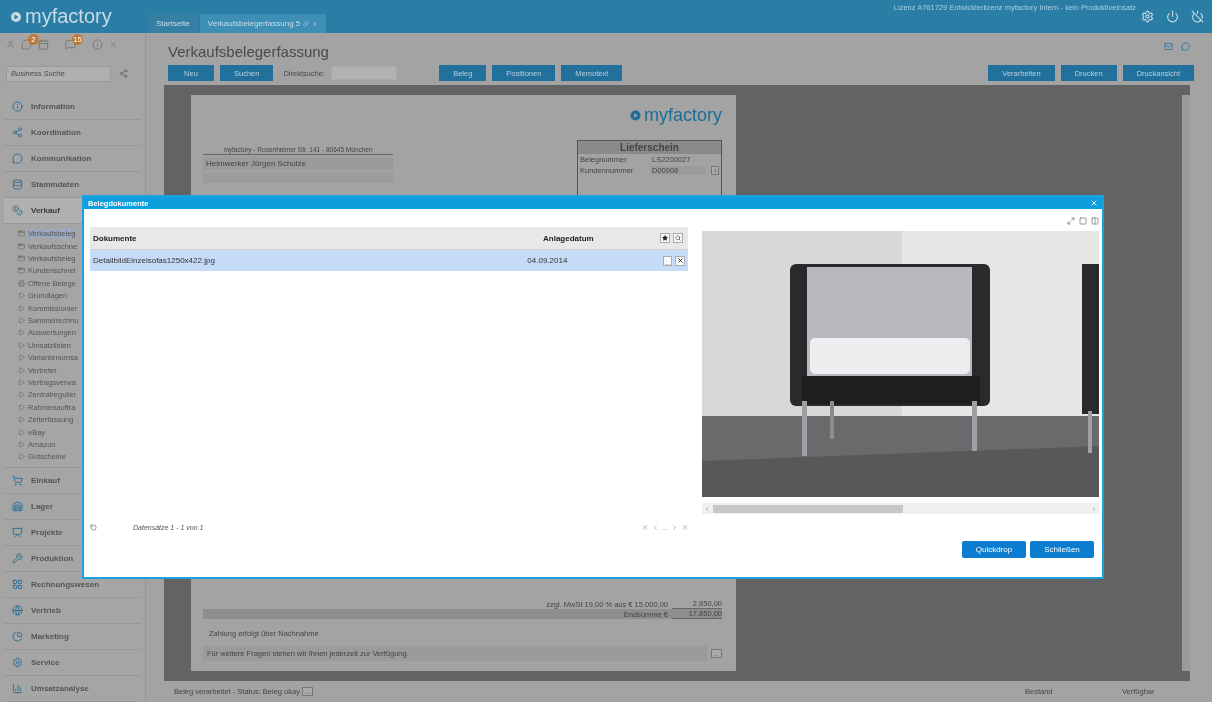 The image size is (1212, 702). Describe the element at coordinates (1186, 383) in the screenshot. I see `scrollbar` at that location.